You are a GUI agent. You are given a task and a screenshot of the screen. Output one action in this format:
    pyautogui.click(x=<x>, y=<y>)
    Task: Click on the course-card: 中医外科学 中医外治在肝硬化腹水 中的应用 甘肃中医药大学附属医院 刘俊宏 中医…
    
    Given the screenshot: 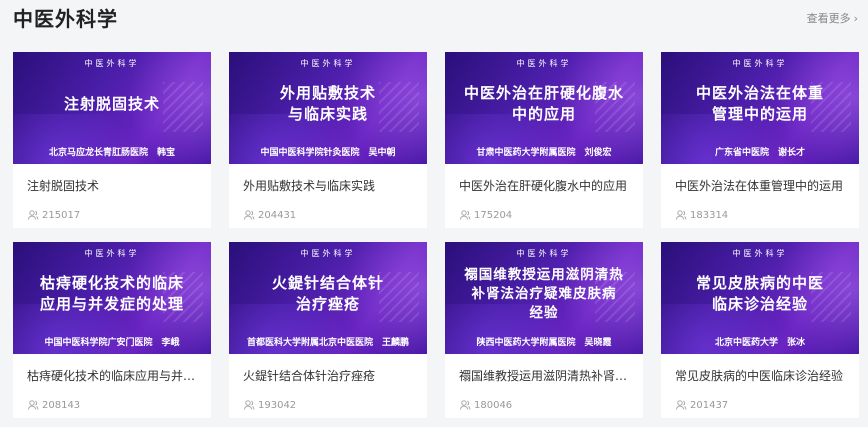 What is the action you would take?
    pyautogui.click(x=544, y=140)
    